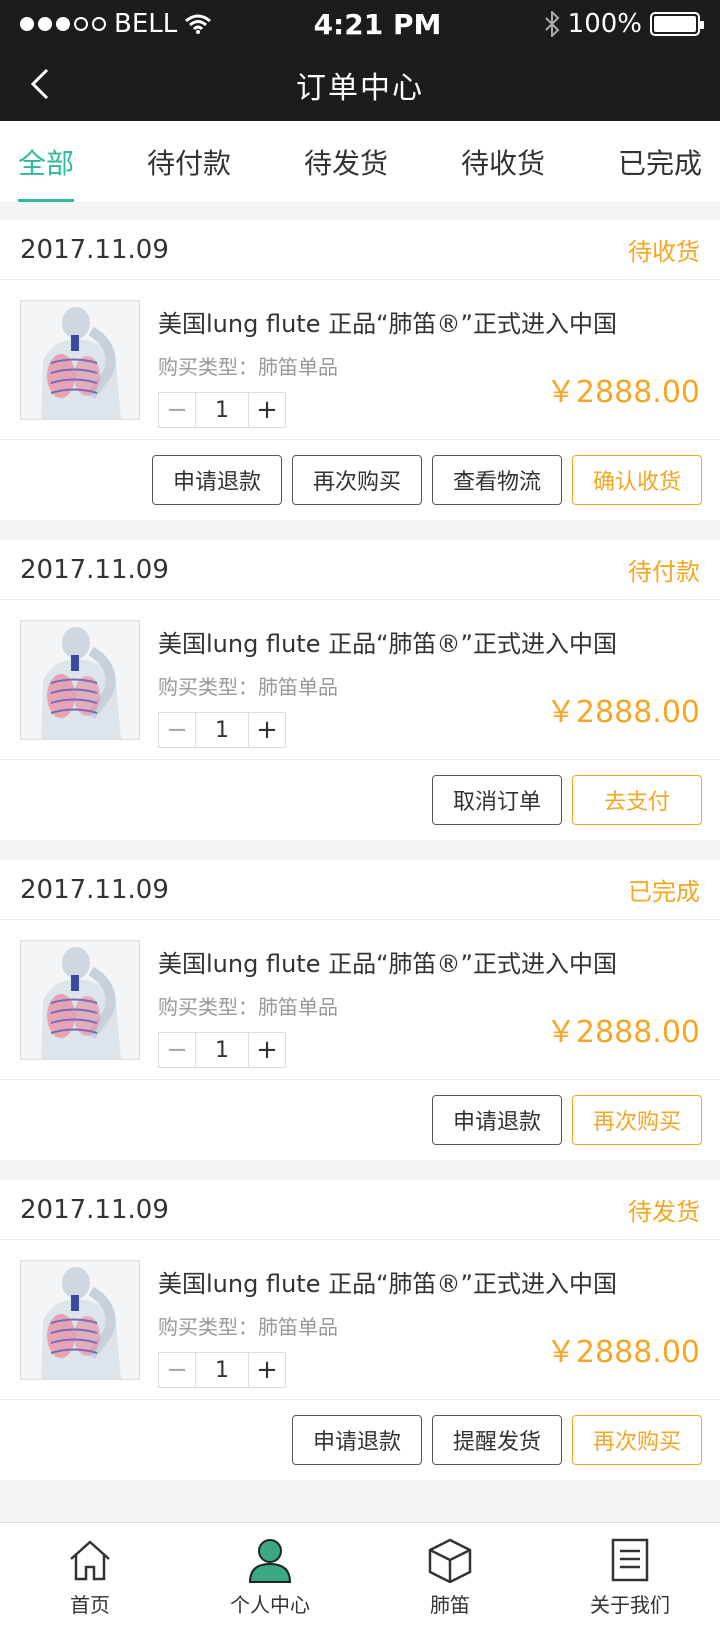  Describe the element at coordinates (497, 1440) in the screenshot. I see `remind-shipment-button: 提醒发货` at that location.